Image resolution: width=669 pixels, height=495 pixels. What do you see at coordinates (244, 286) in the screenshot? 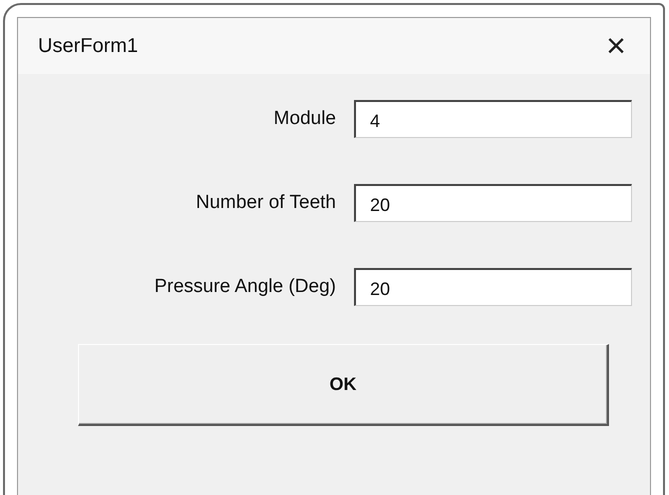
I see `field-label: Pressure Angle (Deg)` at bounding box center [244, 286].